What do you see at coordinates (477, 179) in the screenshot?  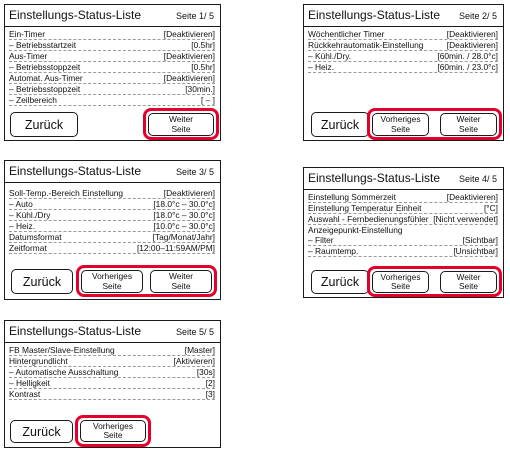 I see `page-indicator: Seite 4/ 5` at bounding box center [477, 179].